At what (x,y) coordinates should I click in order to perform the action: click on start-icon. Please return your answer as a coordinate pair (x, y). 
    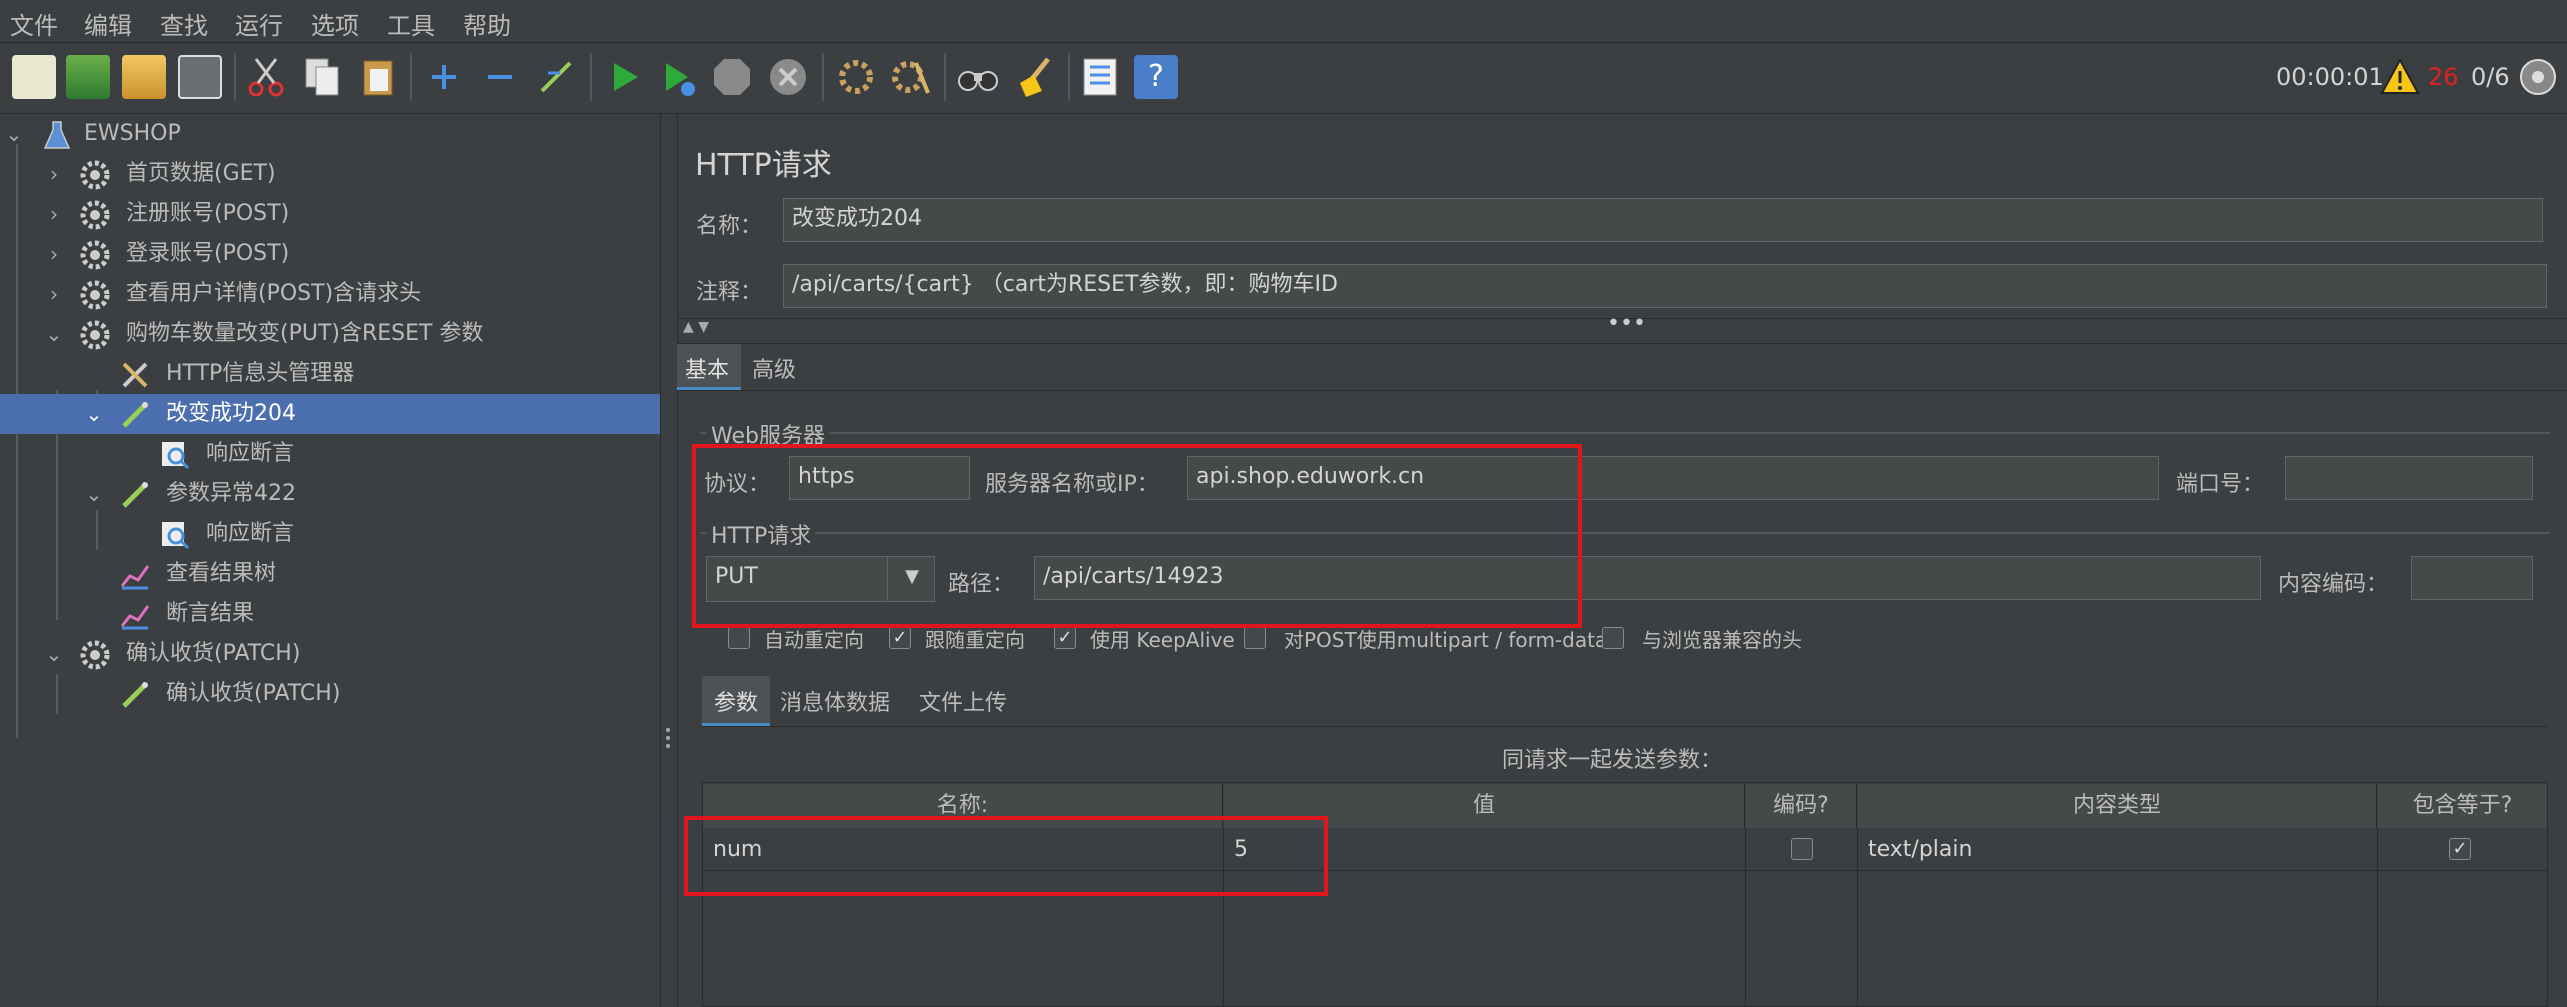
    Looking at the image, I should click on (624, 77).